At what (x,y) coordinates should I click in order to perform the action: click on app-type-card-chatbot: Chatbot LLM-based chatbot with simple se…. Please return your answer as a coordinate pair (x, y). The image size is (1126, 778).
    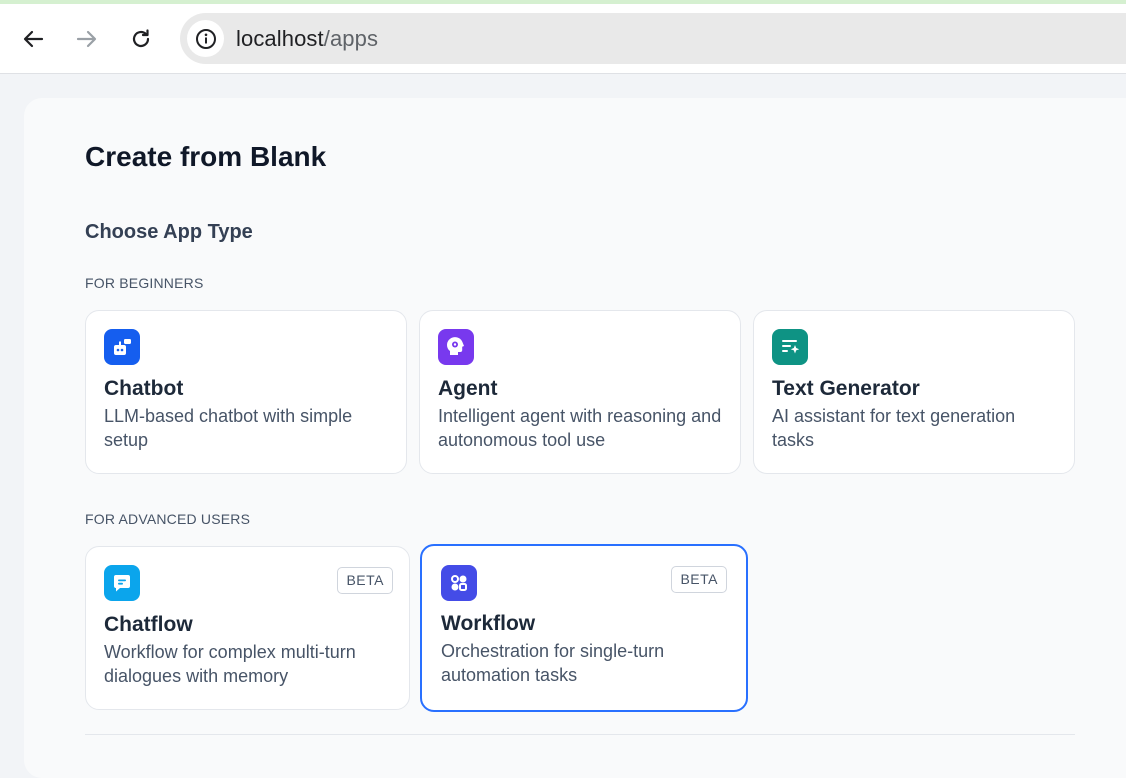
    Looking at the image, I should click on (246, 392).